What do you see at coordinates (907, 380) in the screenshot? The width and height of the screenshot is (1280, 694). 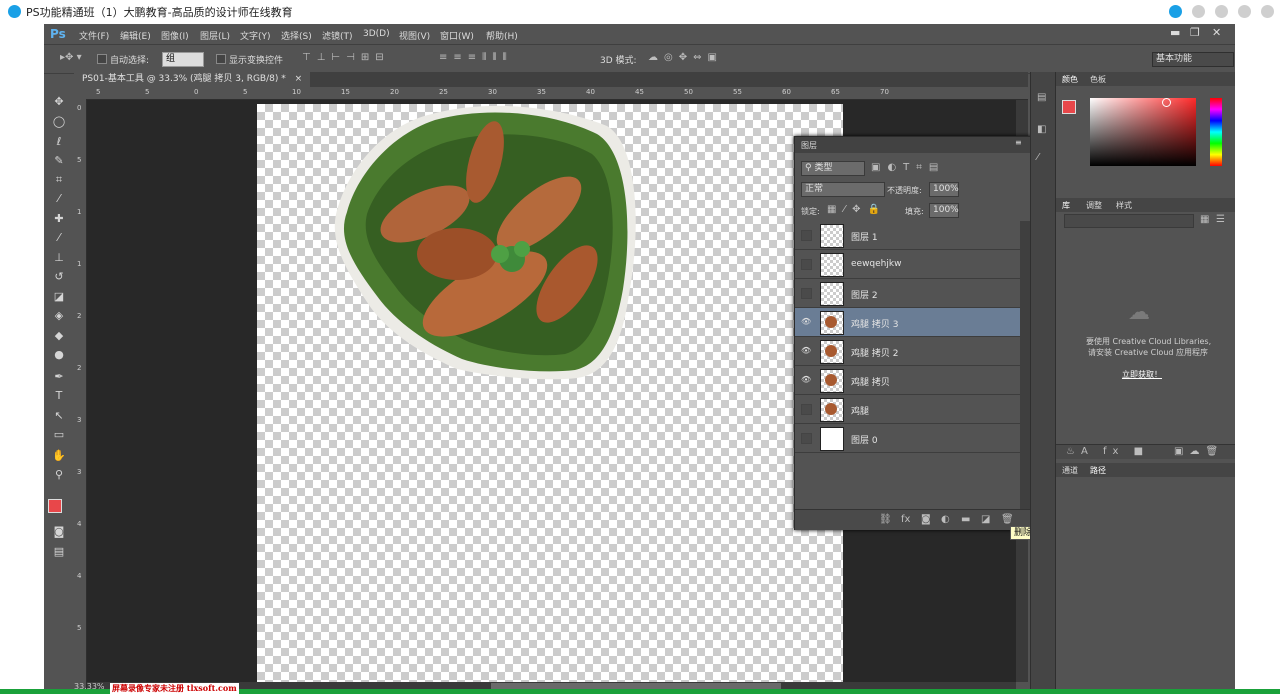 I see `layer-row: 👁 鸡腿 拷贝` at bounding box center [907, 380].